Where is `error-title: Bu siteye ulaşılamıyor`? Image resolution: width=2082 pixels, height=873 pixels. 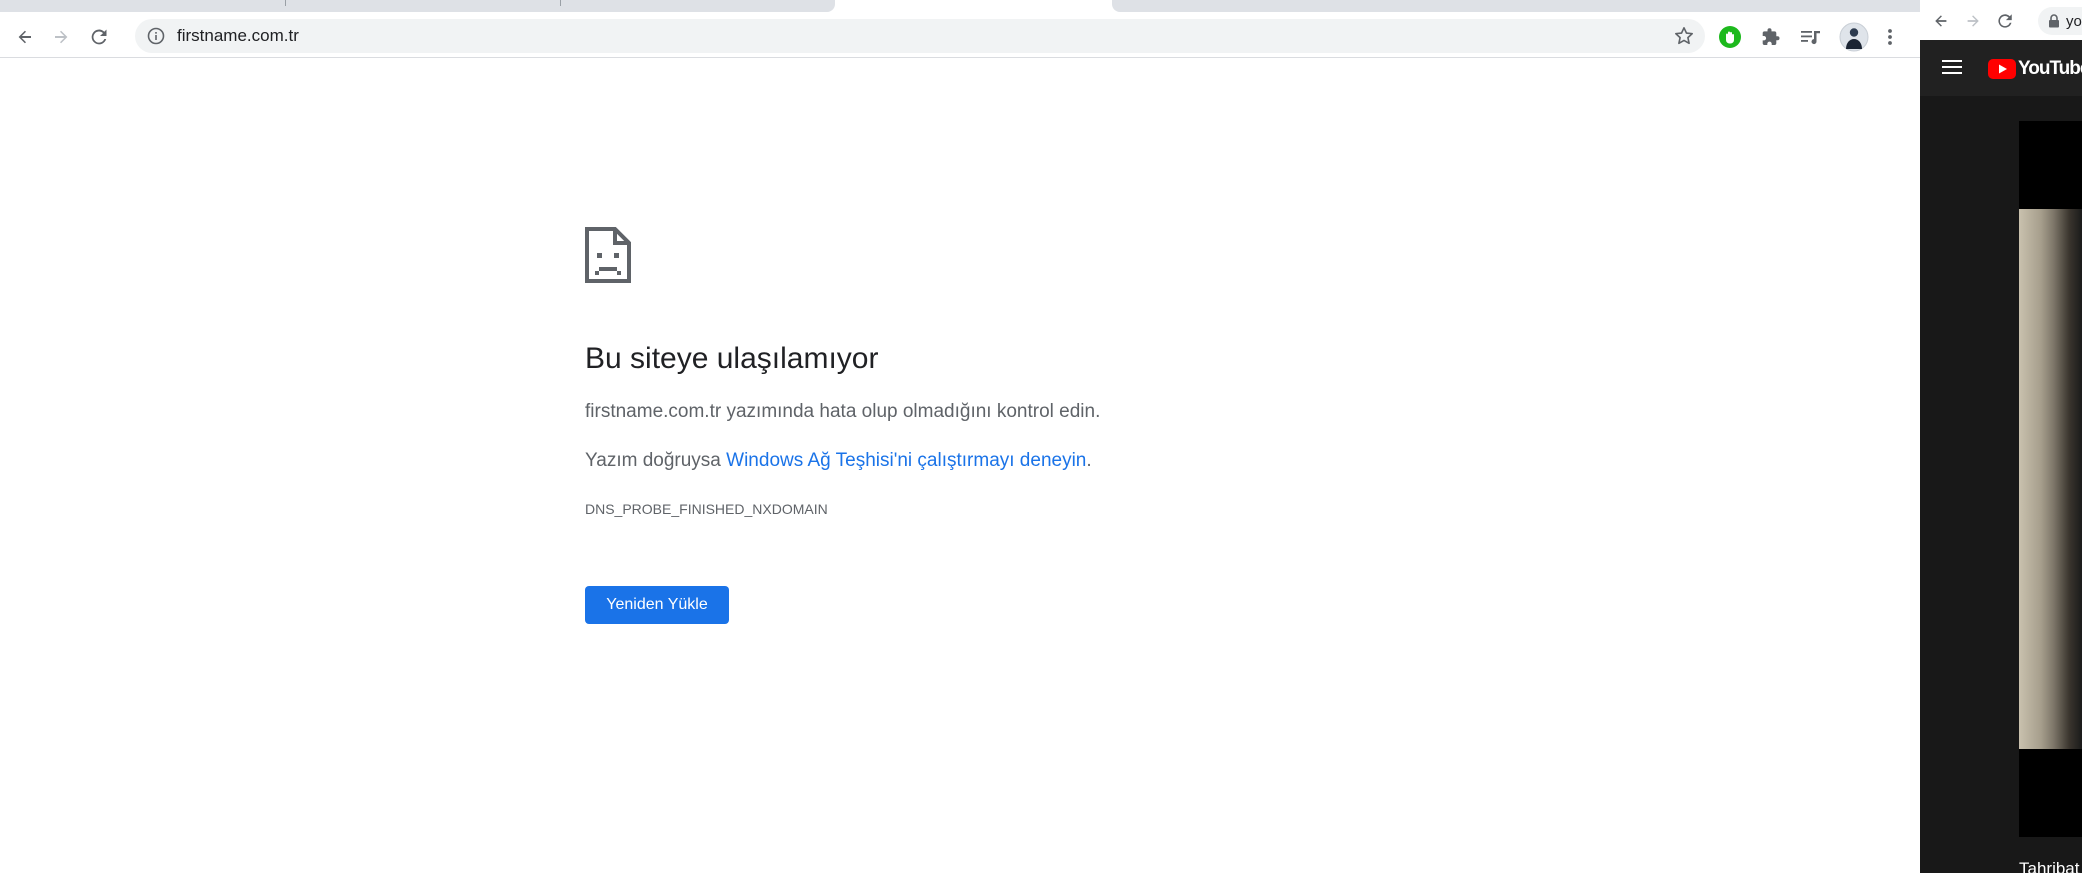
error-title: Bu siteye ulaşılamıyor is located at coordinates (732, 358).